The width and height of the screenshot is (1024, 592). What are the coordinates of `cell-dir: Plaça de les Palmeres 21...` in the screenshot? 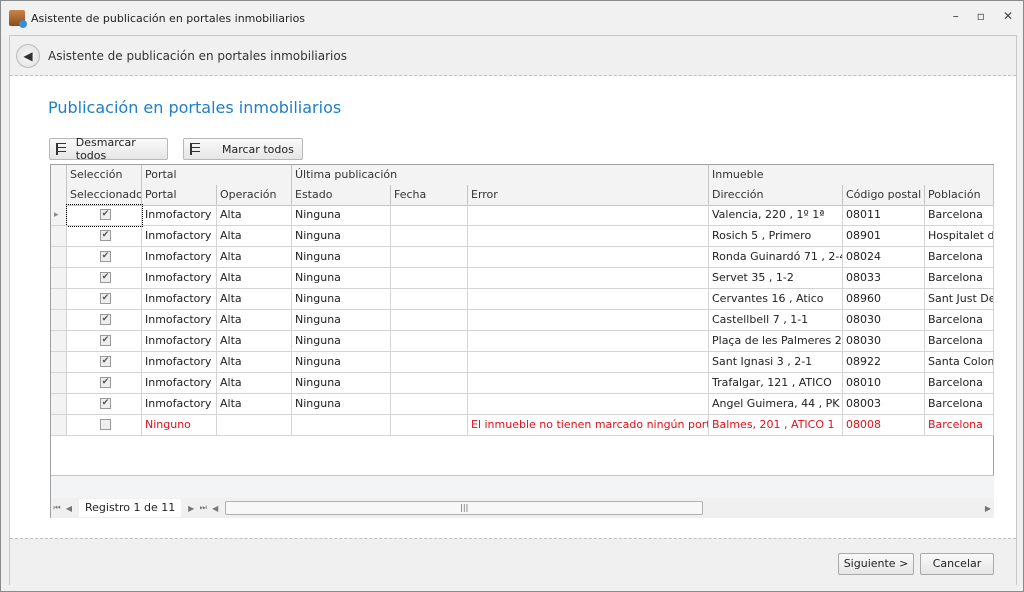 It's located at (776, 341).